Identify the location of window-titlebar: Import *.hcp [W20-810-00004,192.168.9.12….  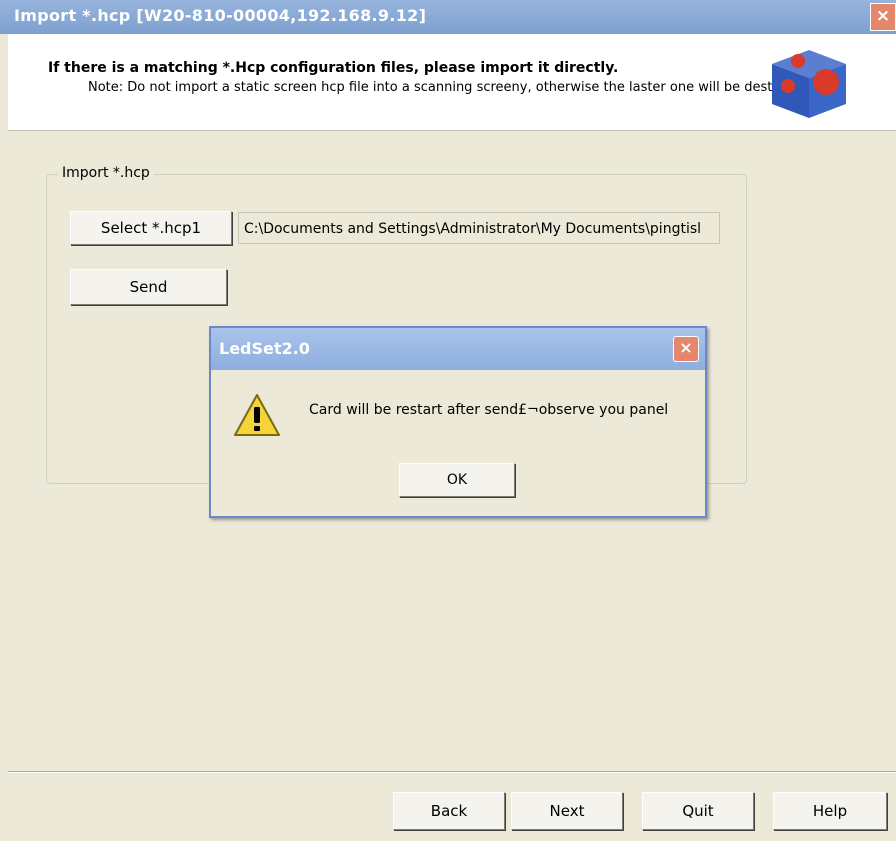
(448, 17).